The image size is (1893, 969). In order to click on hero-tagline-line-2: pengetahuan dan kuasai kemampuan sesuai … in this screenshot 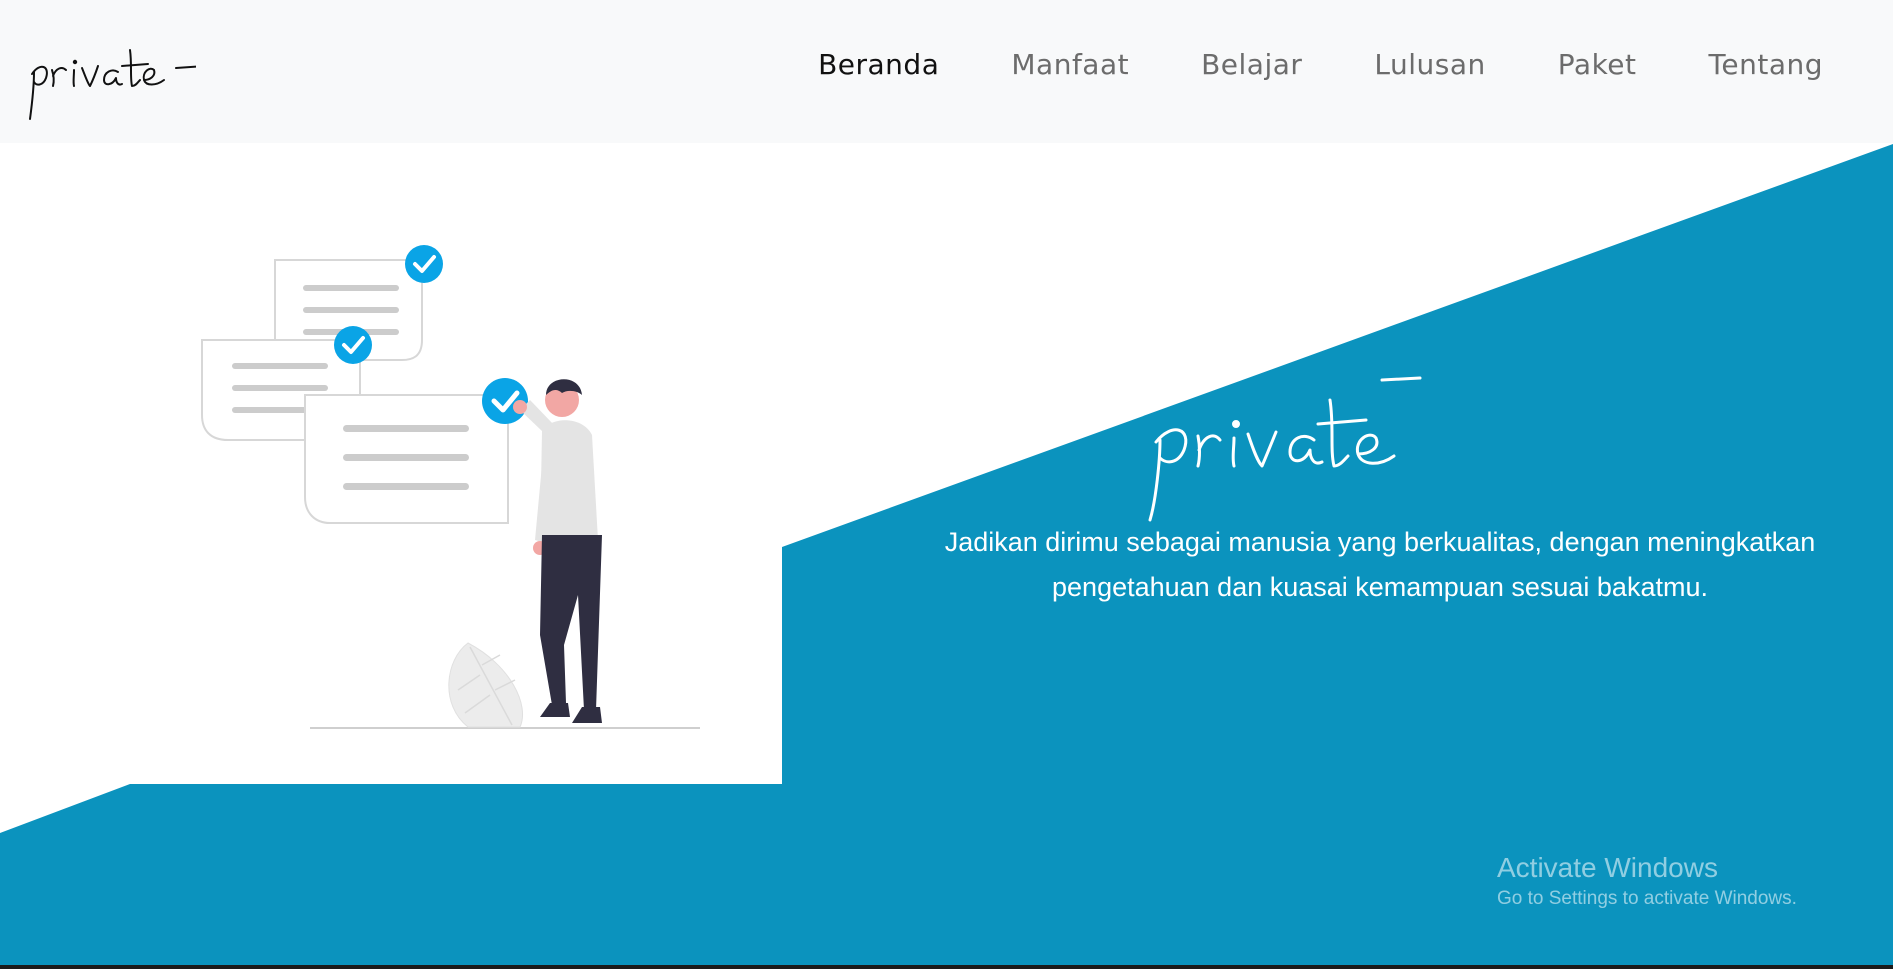, I will do `click(1380, 587)`.